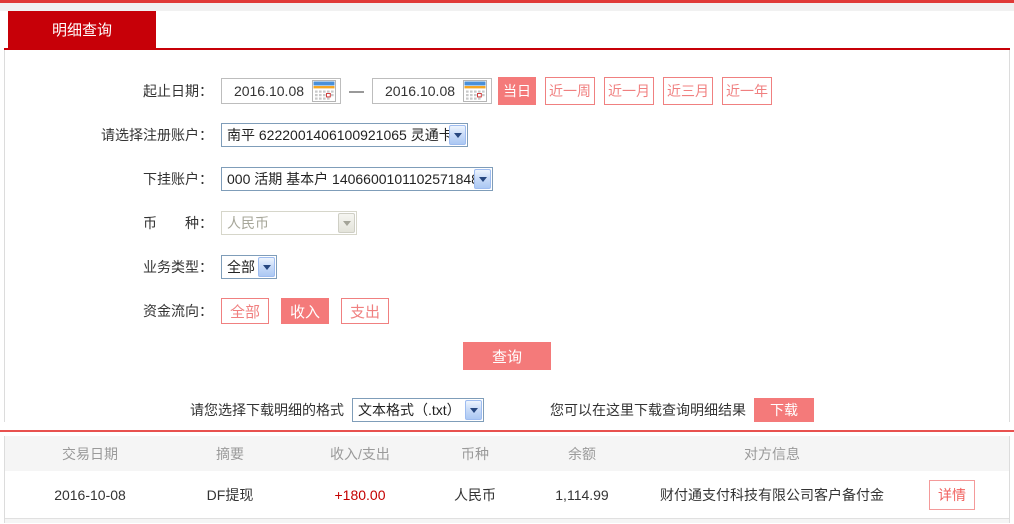 The height and width of the screenshot is (524, 1014). I want to click on cell-actions: 详情, so click(952, 494).